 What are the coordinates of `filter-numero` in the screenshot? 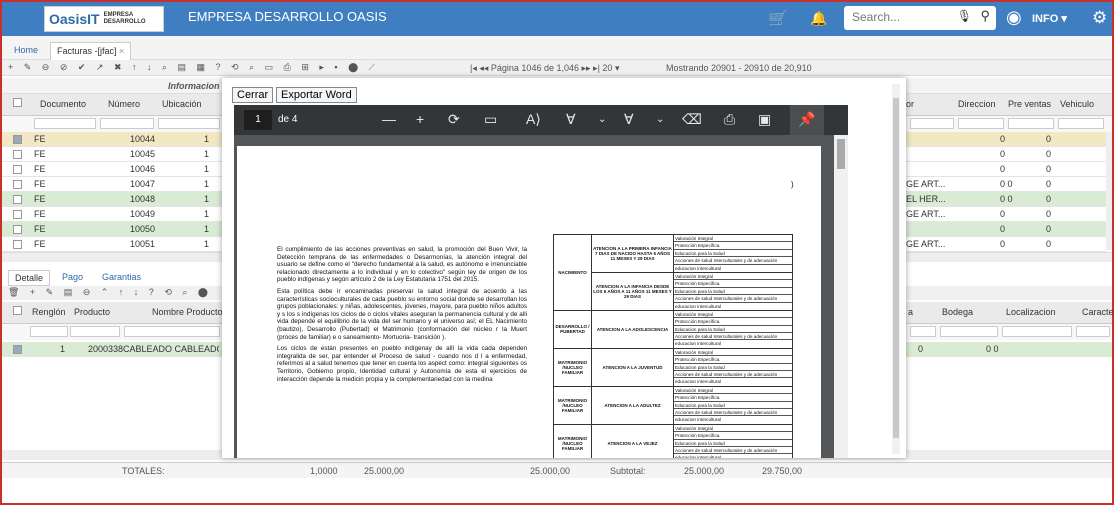 It's located at (127, 123).